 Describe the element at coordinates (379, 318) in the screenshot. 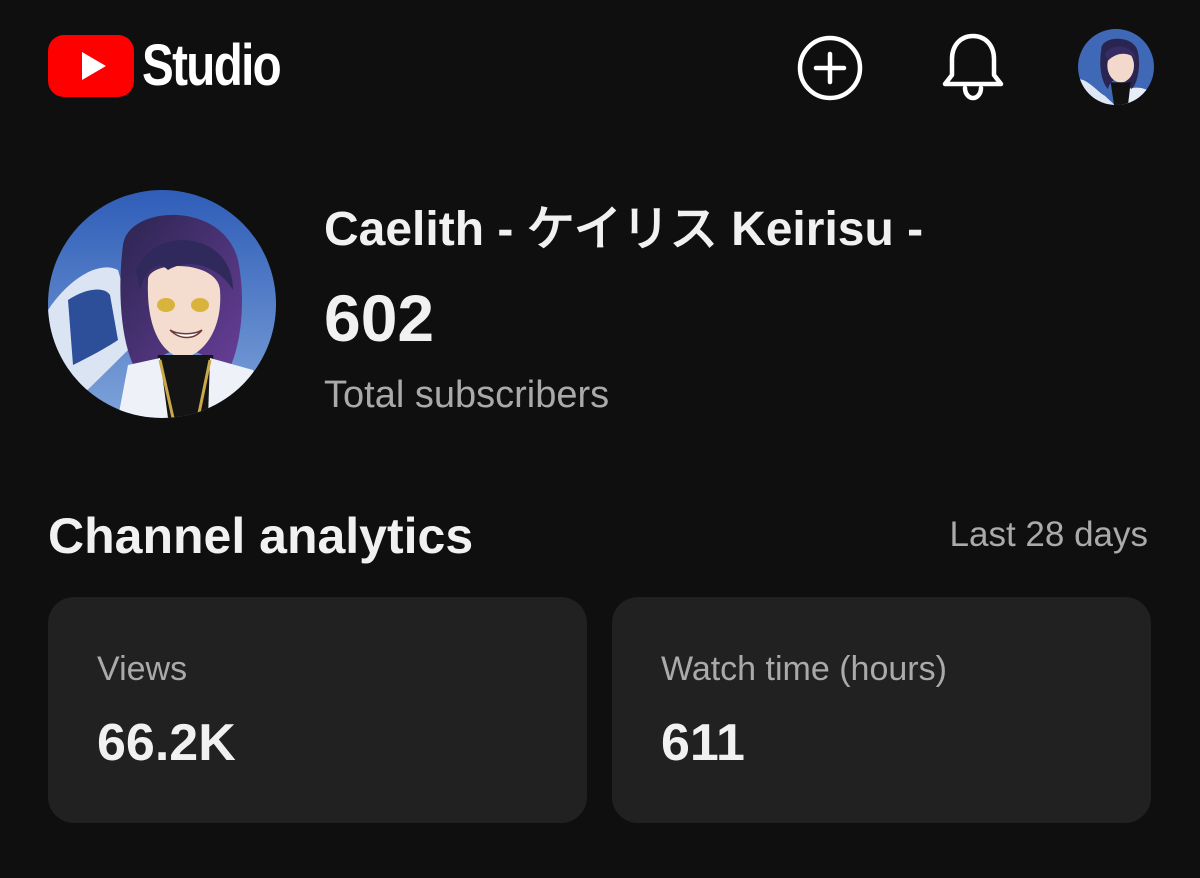

I see `subscriber-count: 602` at that location.